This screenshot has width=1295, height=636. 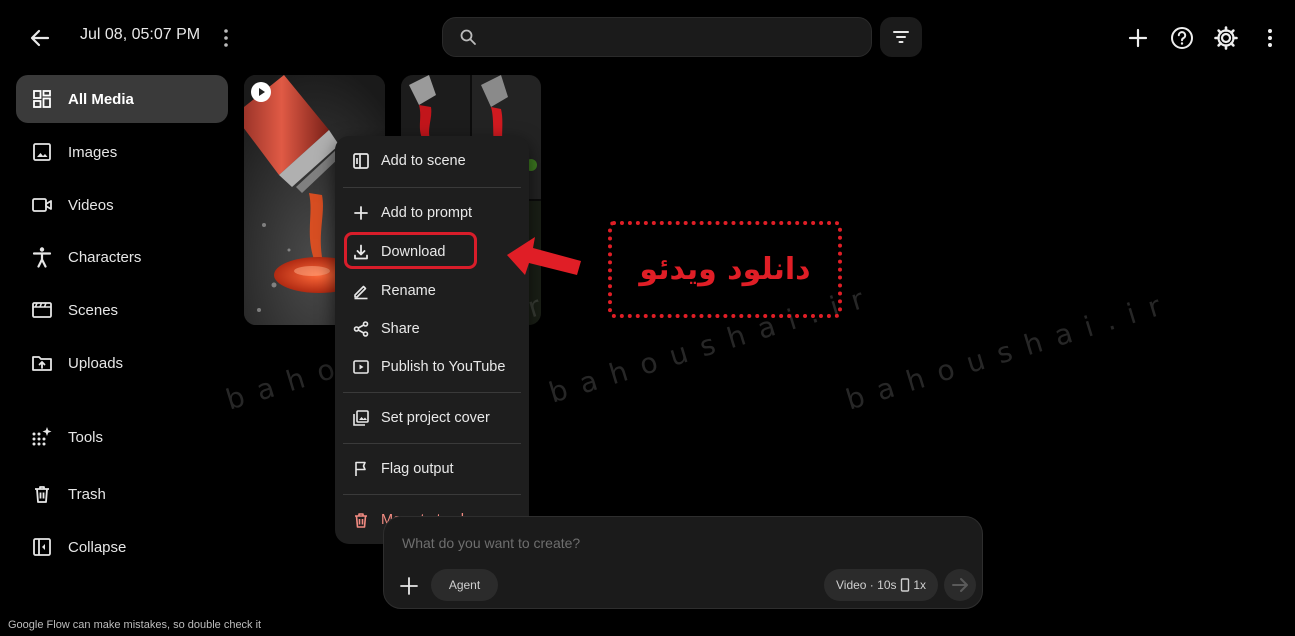 What do you see at coordinates (423, 161) in the screenshot?
I see `menu-item-label: Add to scene` at bounding box center [423, 161].